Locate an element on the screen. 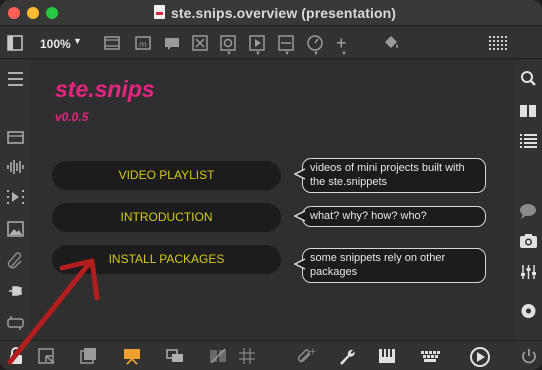 The width and height of the screenshot is (542, 370). video-icon is located at coordinates (15, 197).